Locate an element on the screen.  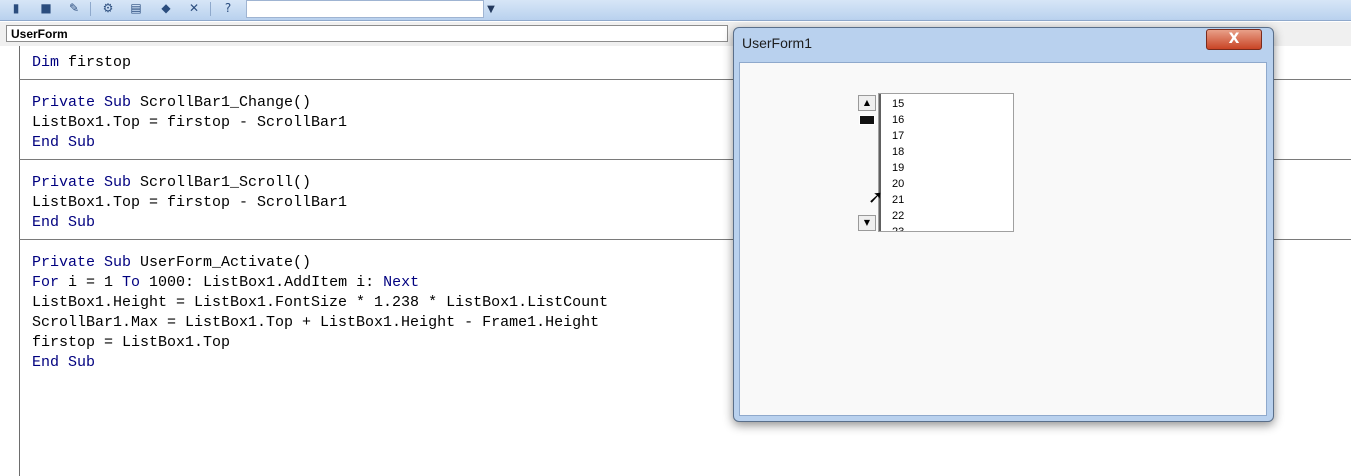
scrollbar1: ▲ ▼ is located at coordinates (867, 164).